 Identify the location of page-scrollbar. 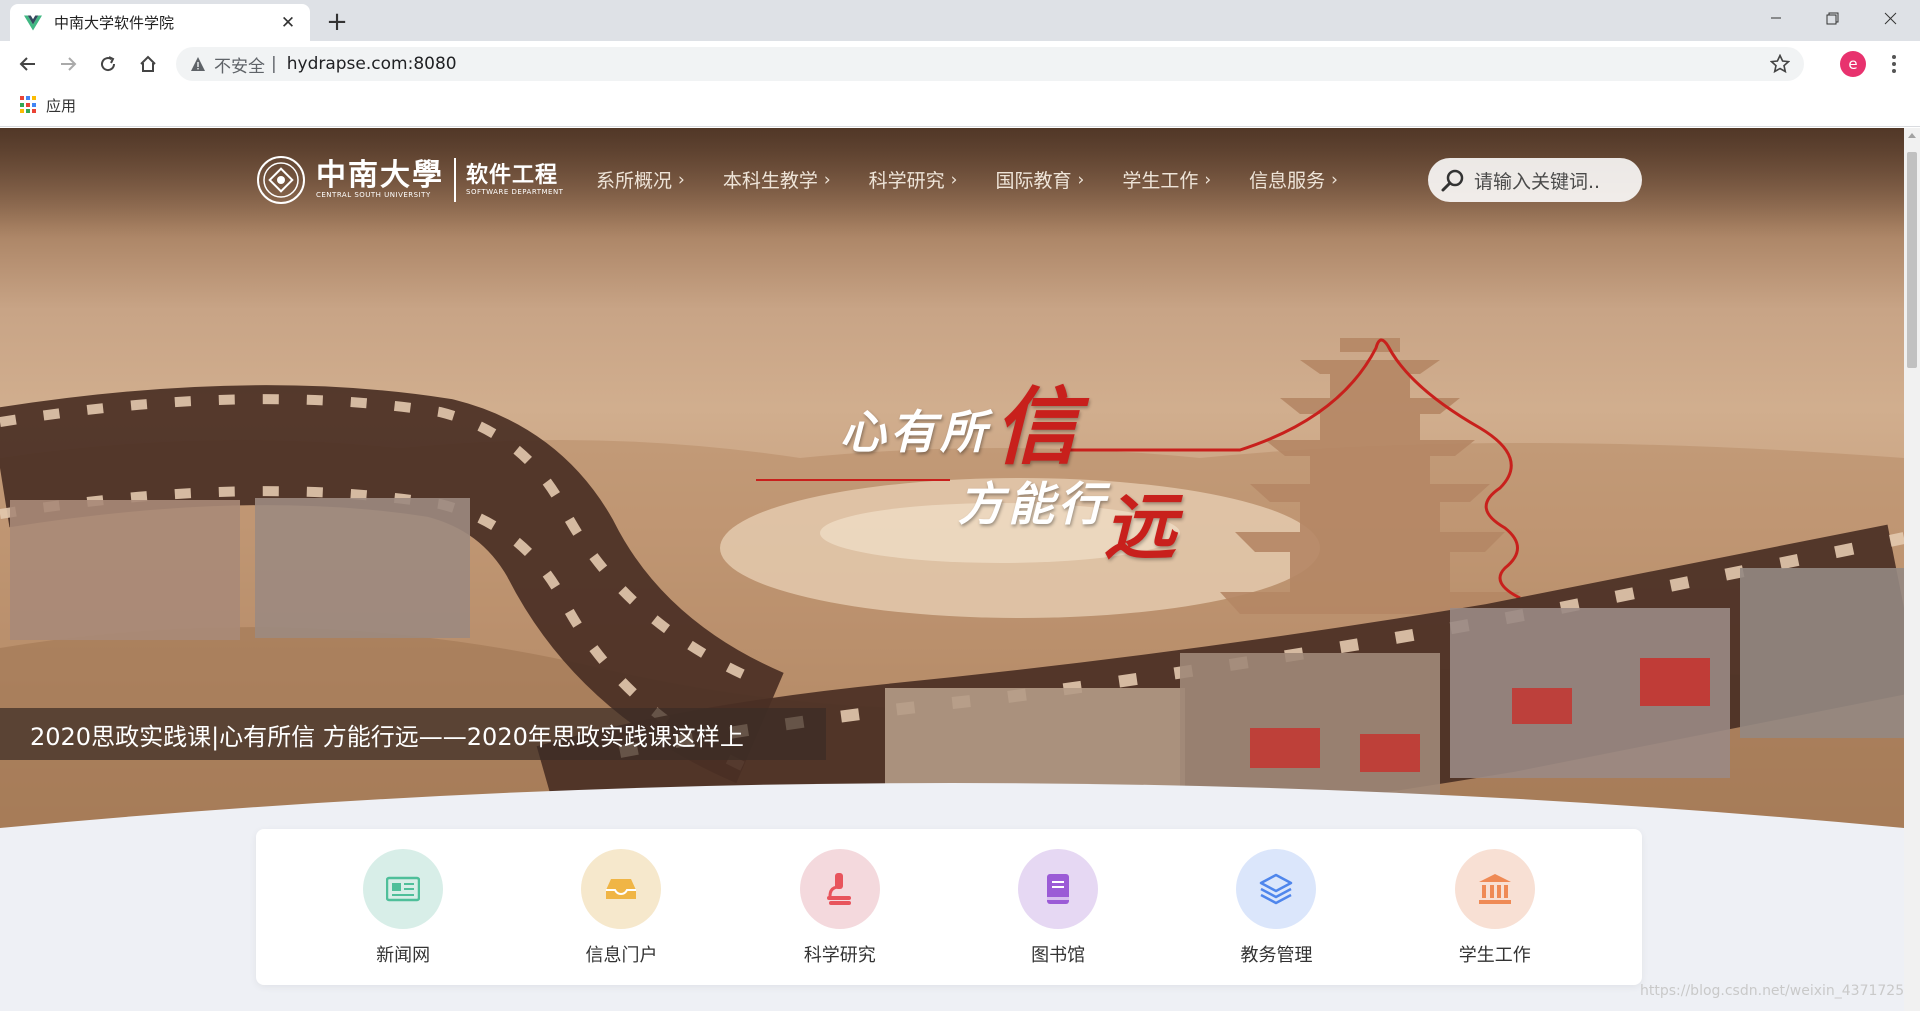
(1912, 569).